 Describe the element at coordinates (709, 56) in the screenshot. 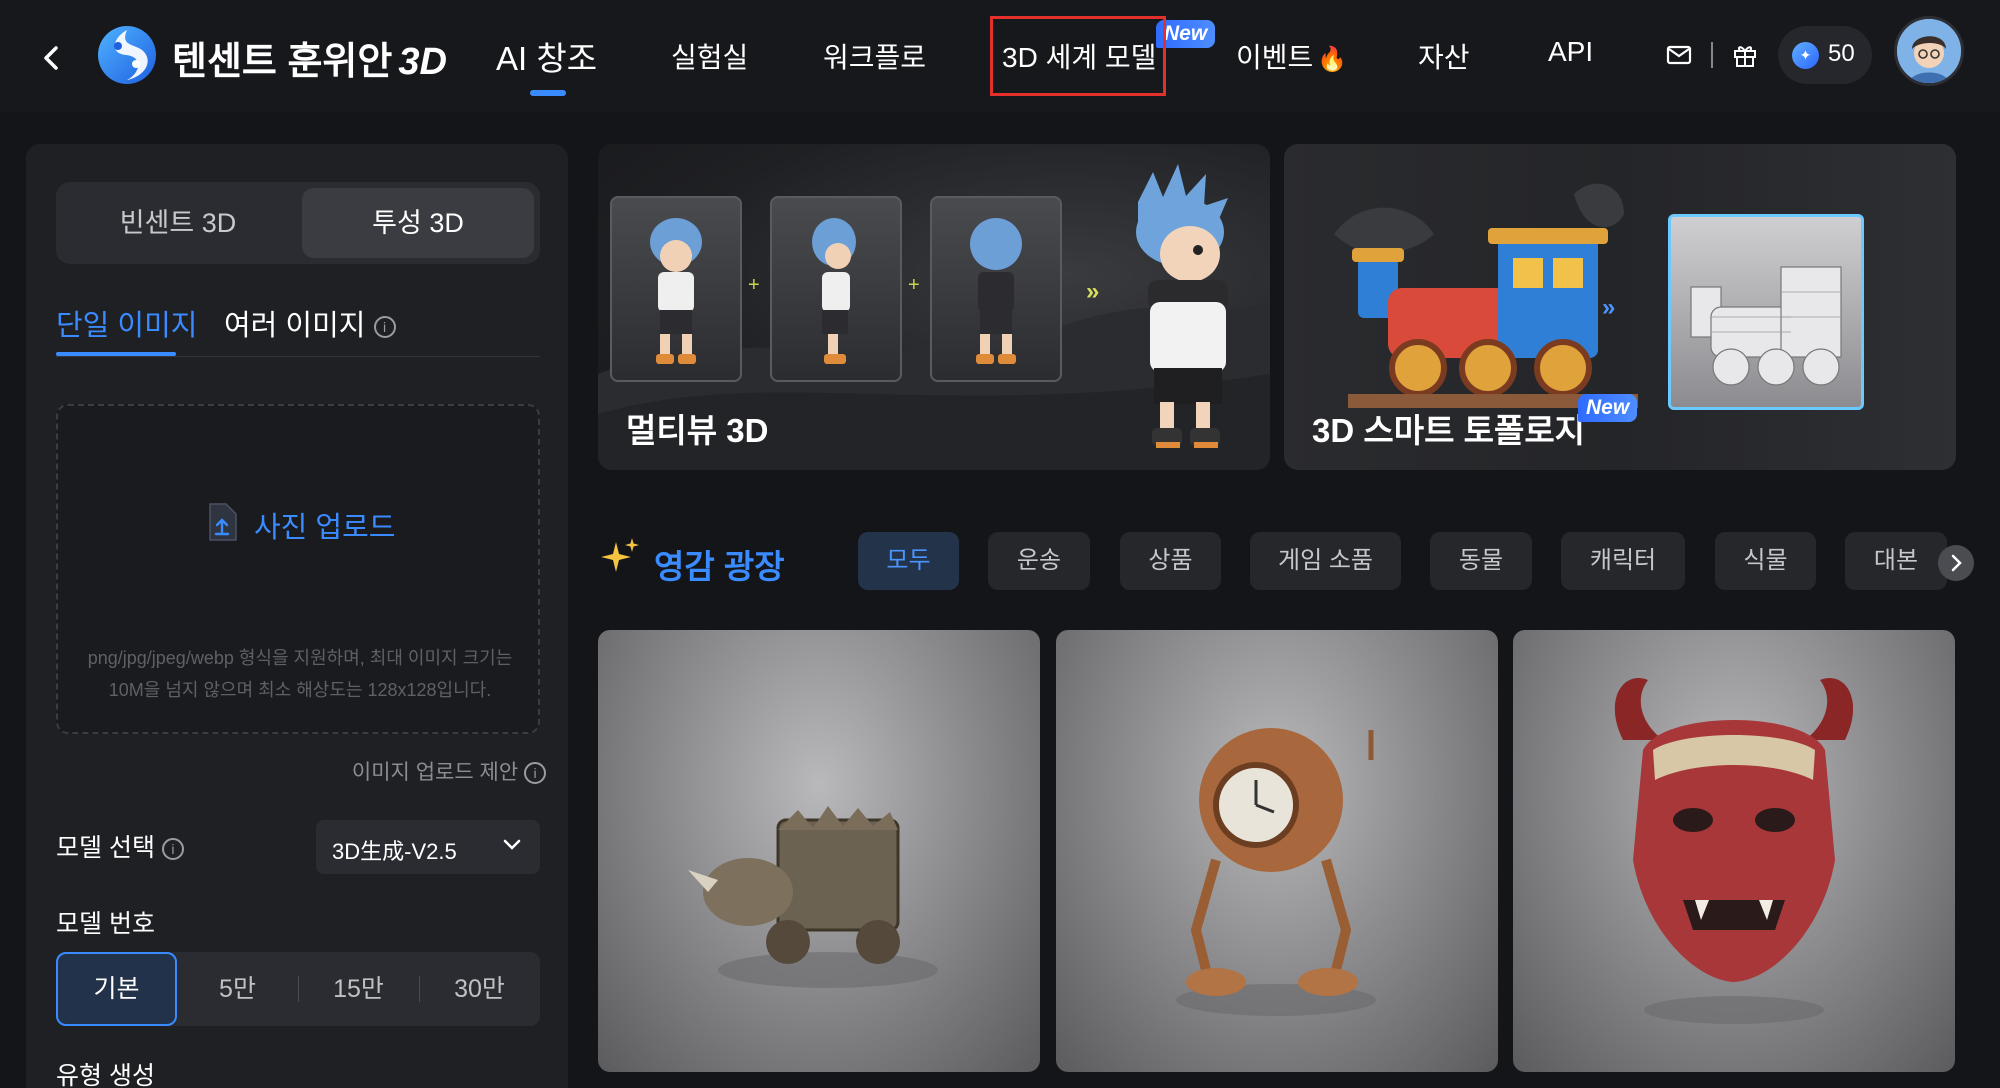

I see `nav-lab: 실험실` at that location.